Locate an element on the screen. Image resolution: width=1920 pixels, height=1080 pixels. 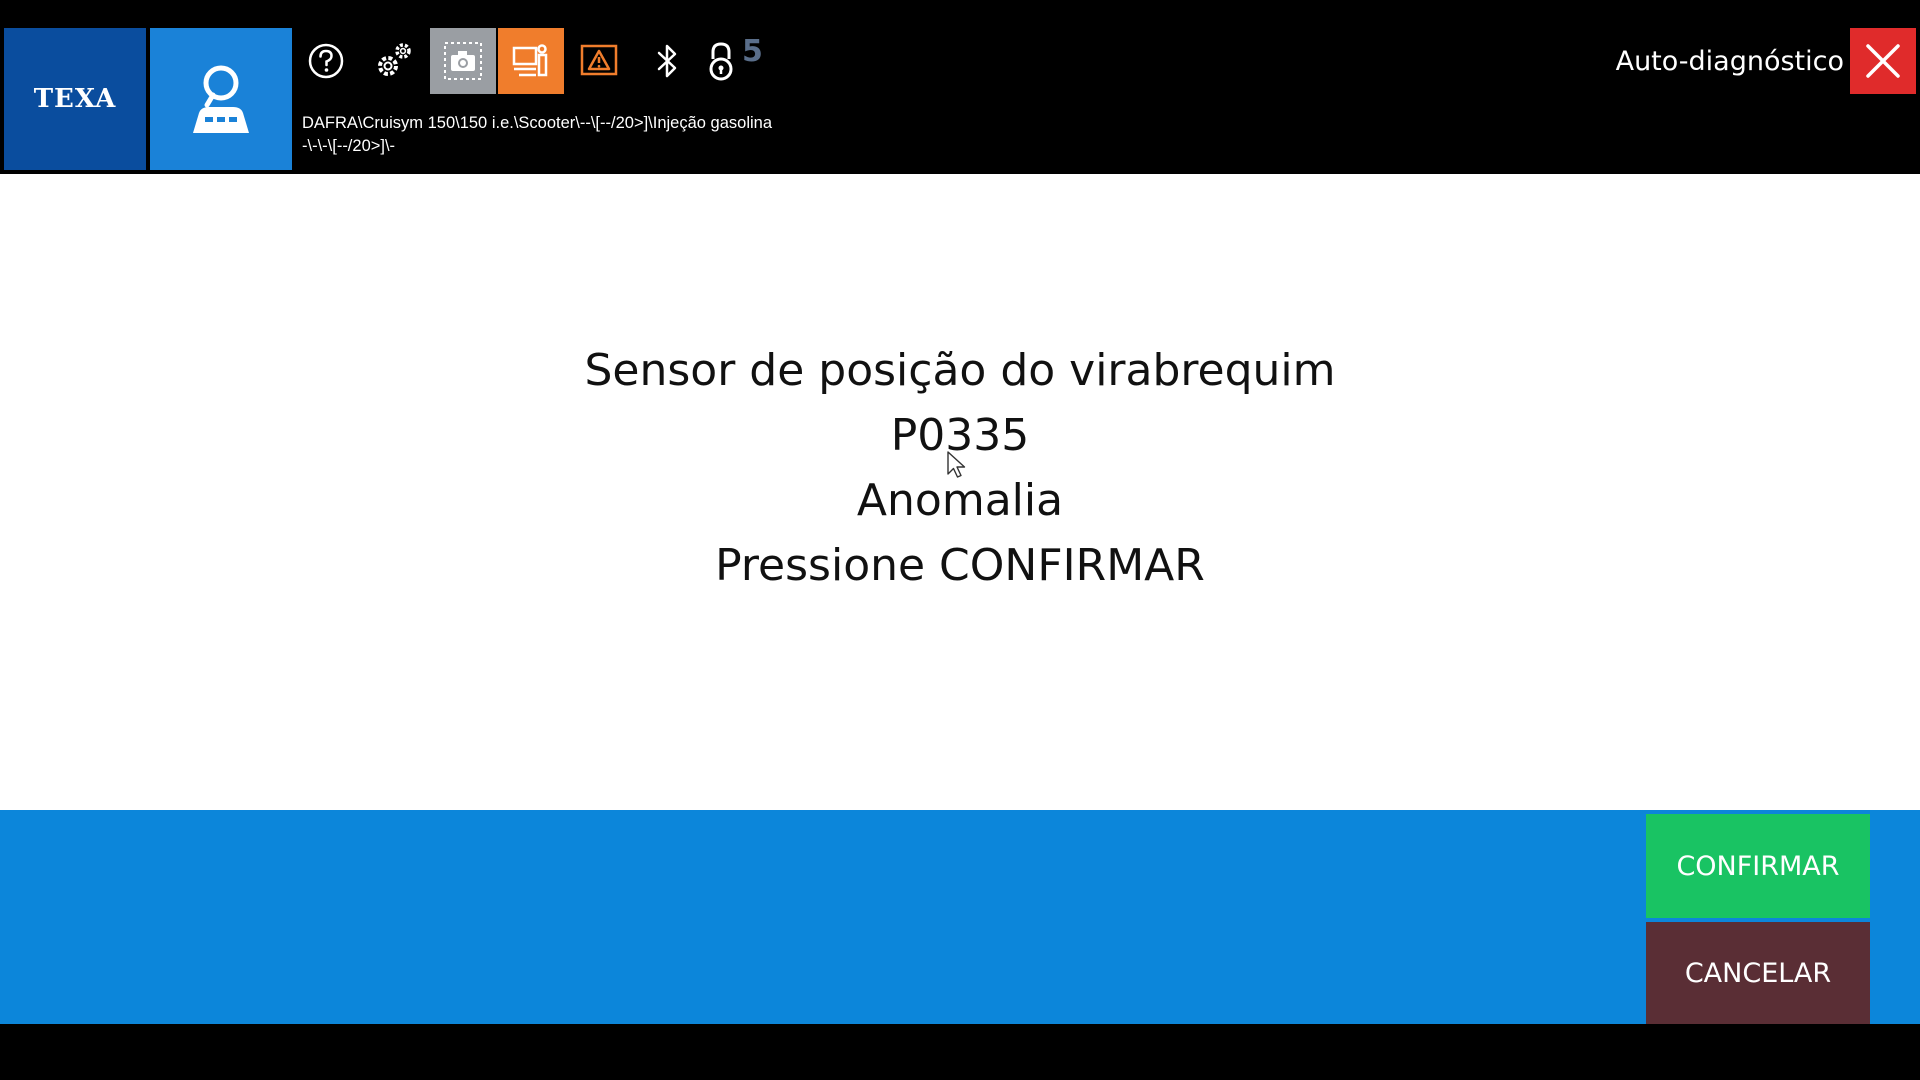
device-info-icon is located at coordinates (530, 60).